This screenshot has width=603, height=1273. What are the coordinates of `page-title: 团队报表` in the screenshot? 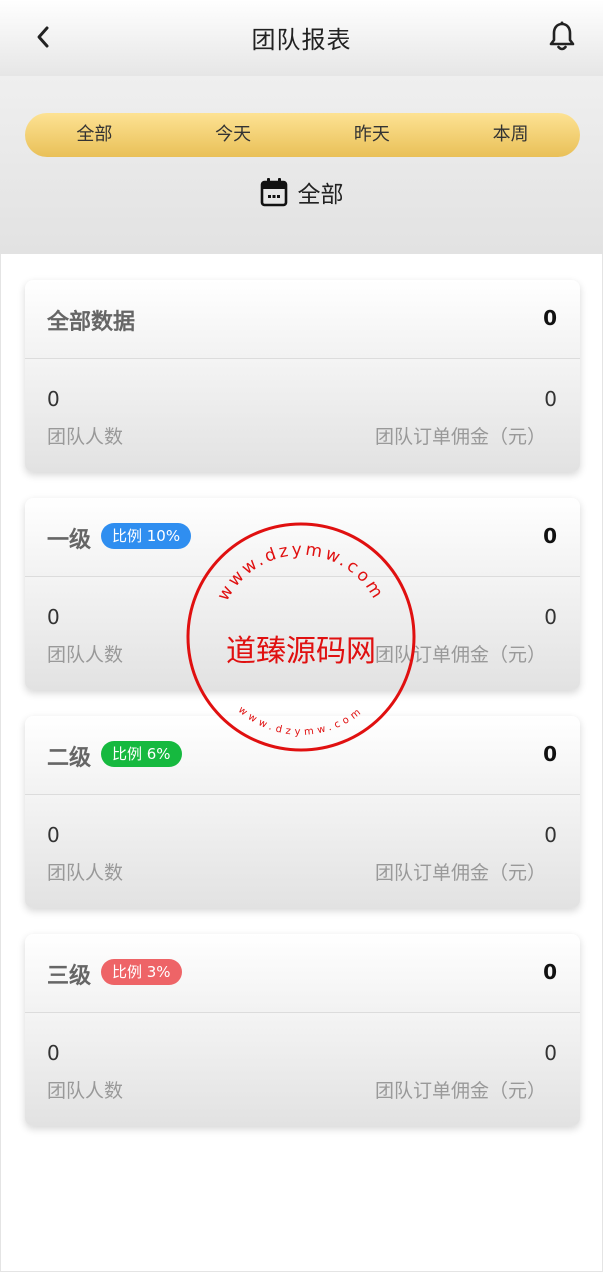 It's located at (301, 40).